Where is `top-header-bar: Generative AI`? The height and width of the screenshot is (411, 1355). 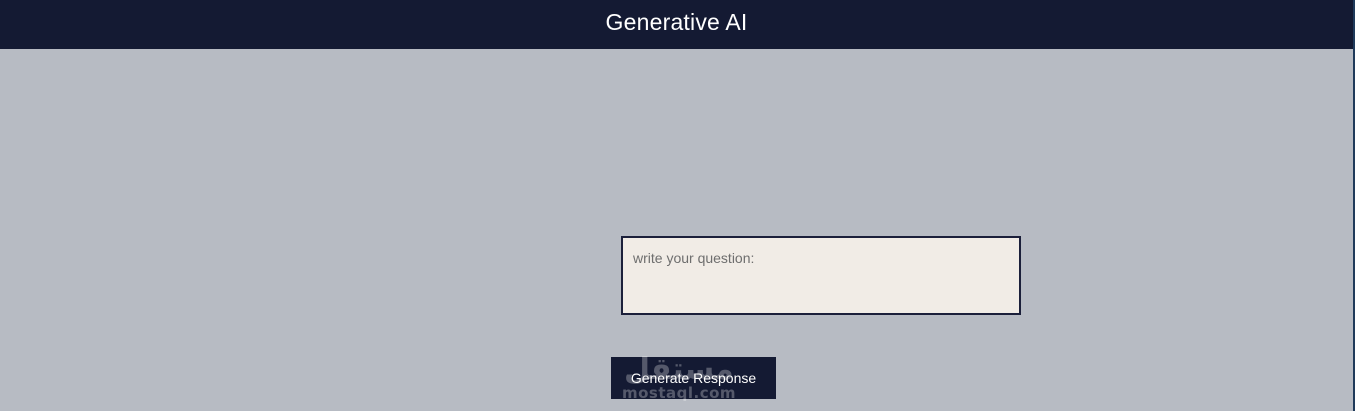 top-header-bar: Generative AI is located at coordinates (676, 24).